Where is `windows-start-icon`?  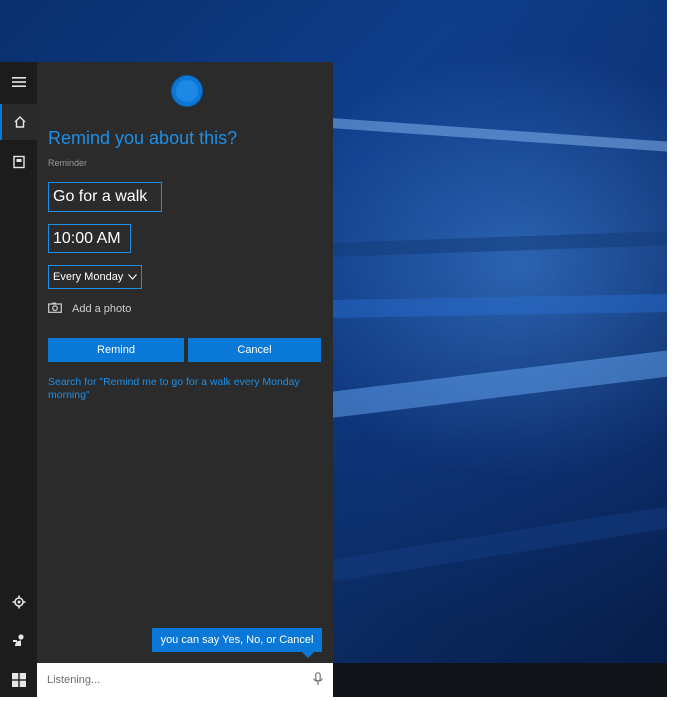
windows-start-icon is located at coordinates (18, 680).